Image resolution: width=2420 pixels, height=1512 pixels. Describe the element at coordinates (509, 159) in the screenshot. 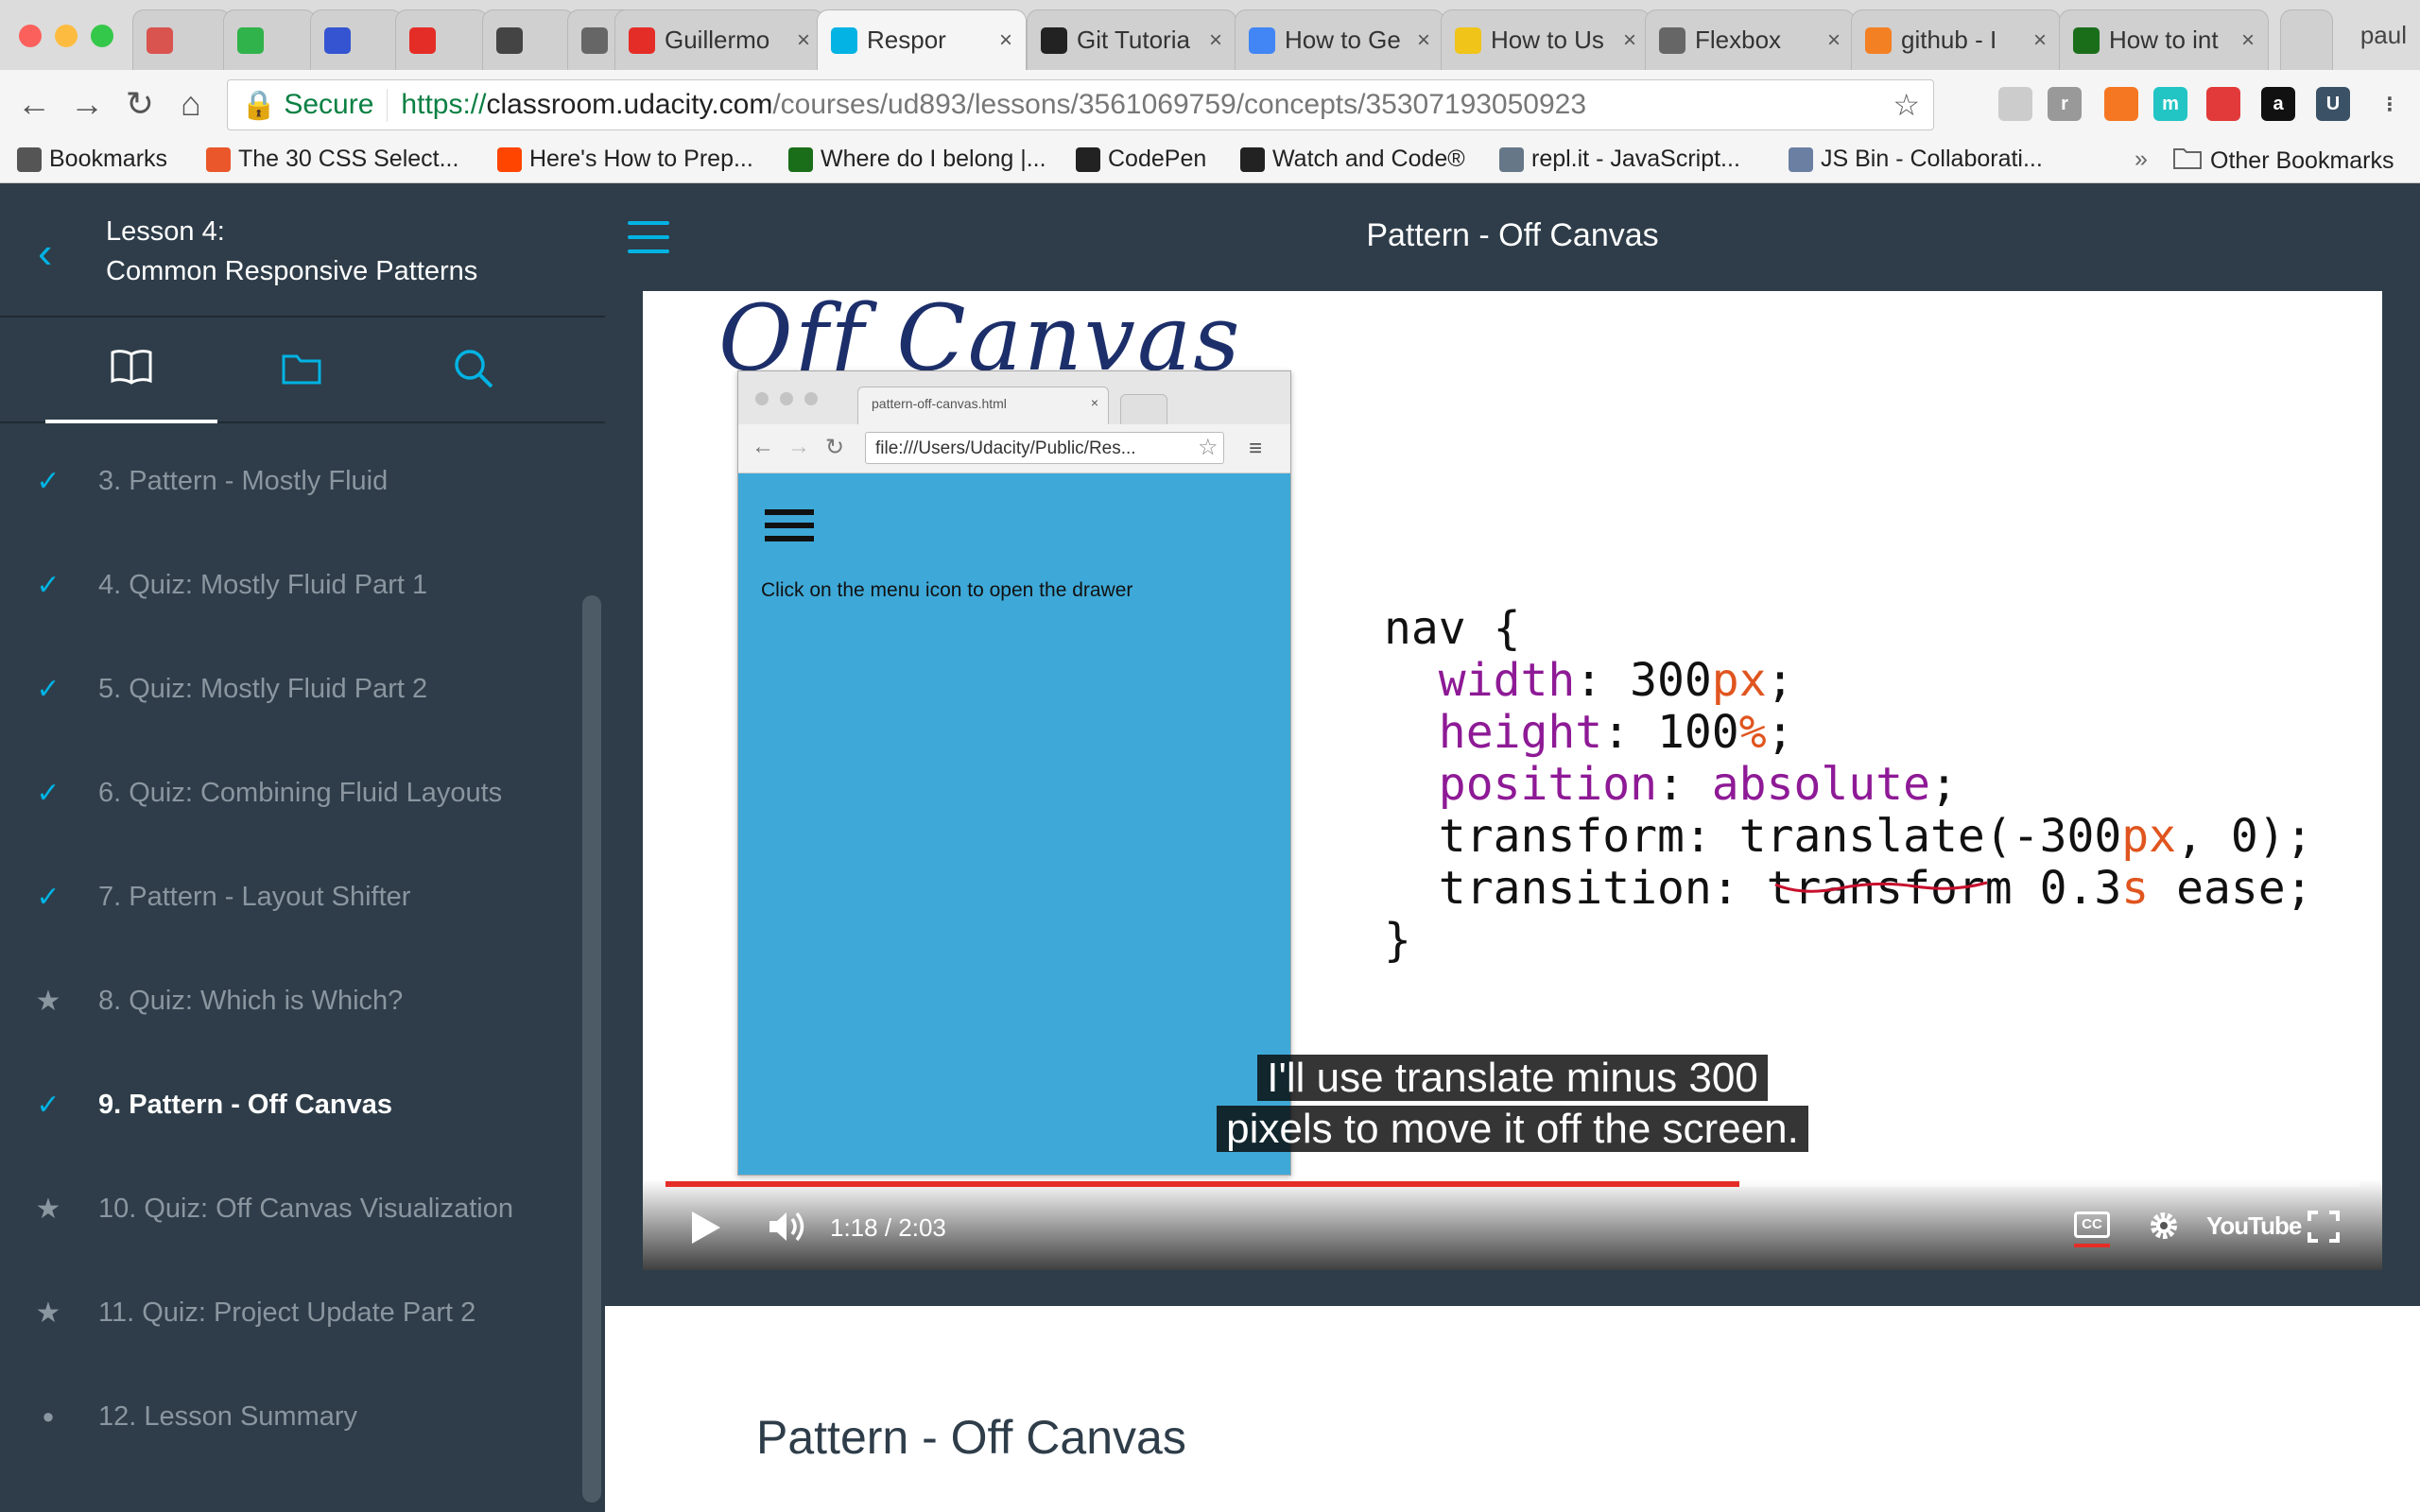

I see `reddit-icon` at that location.